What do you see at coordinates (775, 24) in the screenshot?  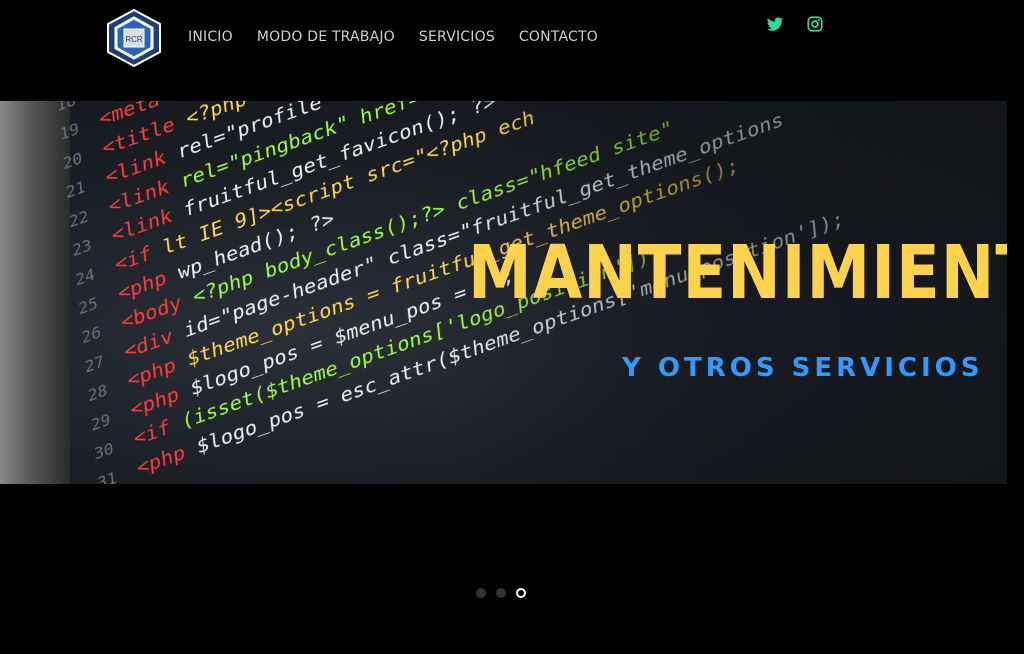 I see `twitter-icon` at bounding box center [775, 24].